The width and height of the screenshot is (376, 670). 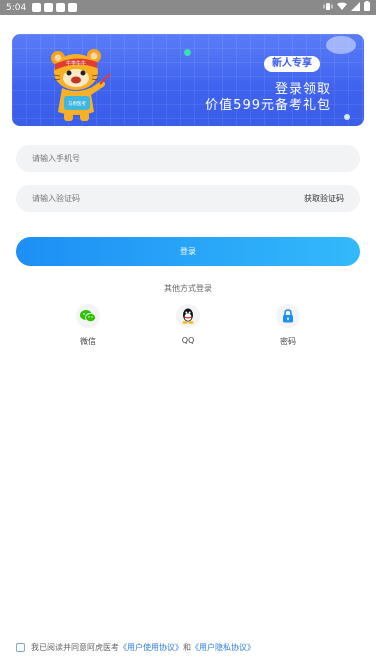 I want to click on agreement-prefix: 我已阅读并同意阿虎医考, so click(x=75, y=647).